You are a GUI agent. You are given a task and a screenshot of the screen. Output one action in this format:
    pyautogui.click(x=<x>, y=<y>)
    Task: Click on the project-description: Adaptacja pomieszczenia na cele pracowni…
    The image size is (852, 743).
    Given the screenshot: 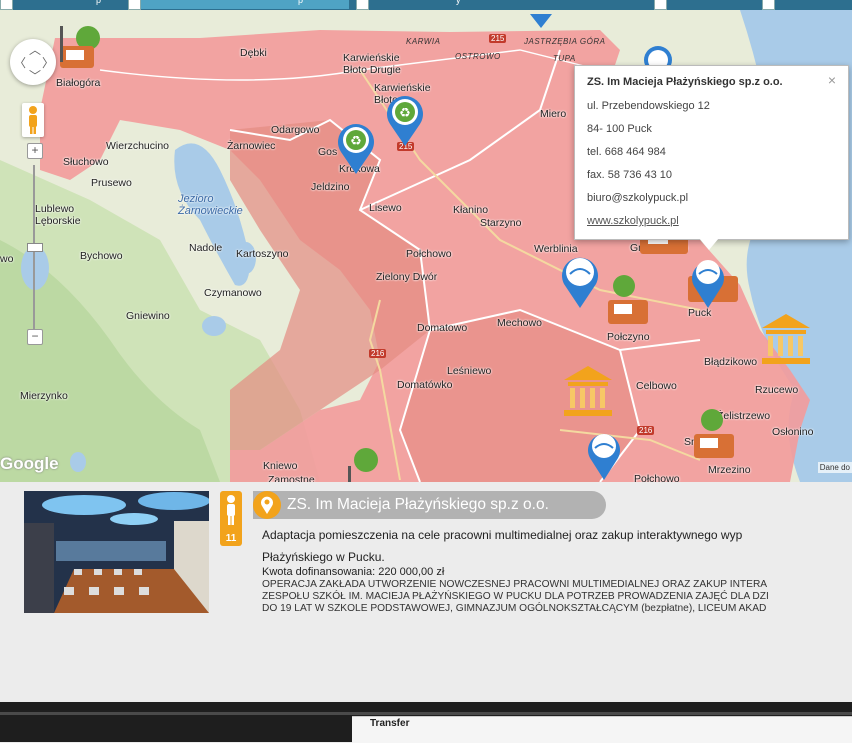 What is the action you would take?
    pyautogui.click(x=557, y=546)
    